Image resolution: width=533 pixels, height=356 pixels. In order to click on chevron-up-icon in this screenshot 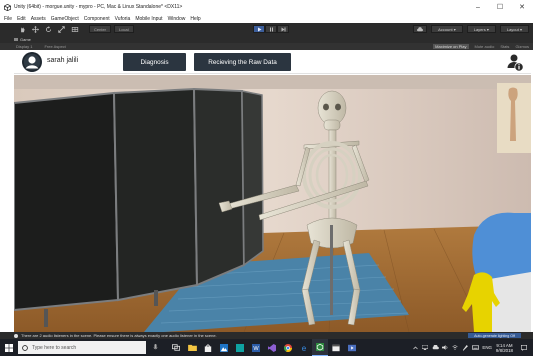, I will do `click(415, 347)`.